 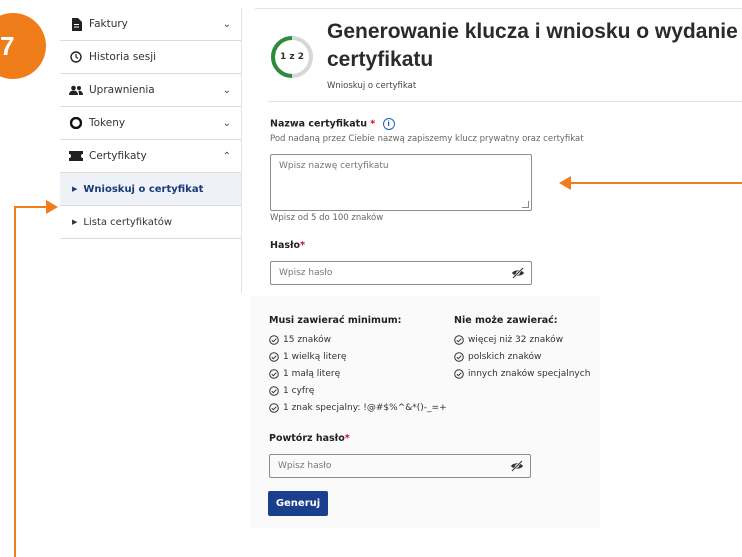 What do you see at coordinates (123, 57) in the screenshot?
I see `sidebar-item-label: Historia sesji` at bounding box center [123, 57].